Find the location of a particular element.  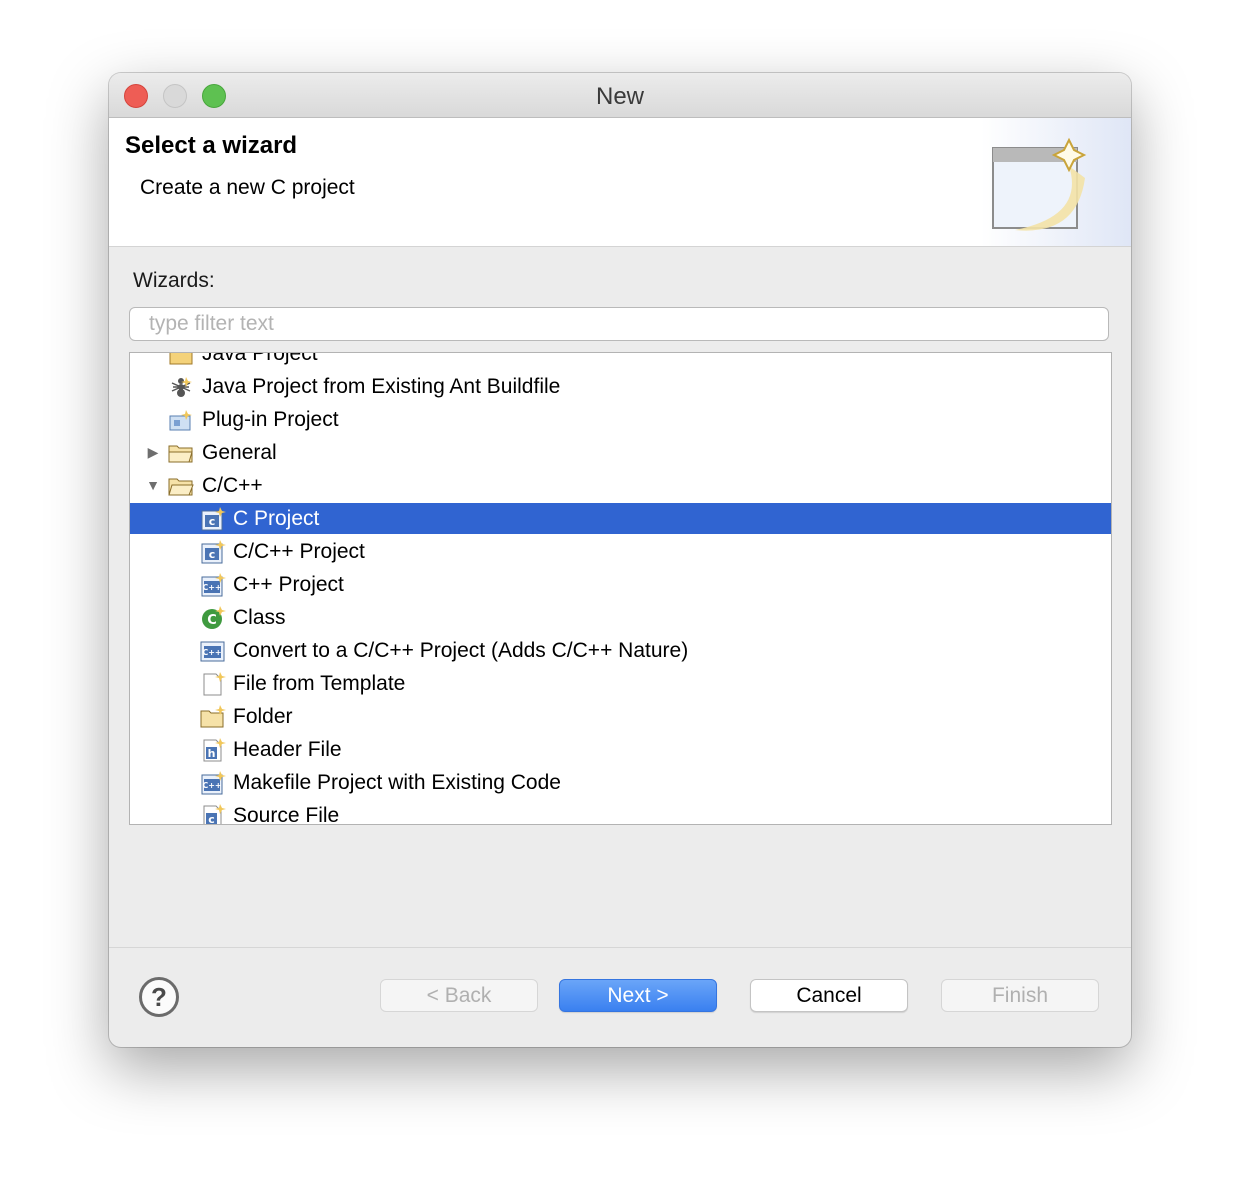

tree-item-makefile-project: C++ Makefile Project with Existing Code is located at coordinates (620, 782).